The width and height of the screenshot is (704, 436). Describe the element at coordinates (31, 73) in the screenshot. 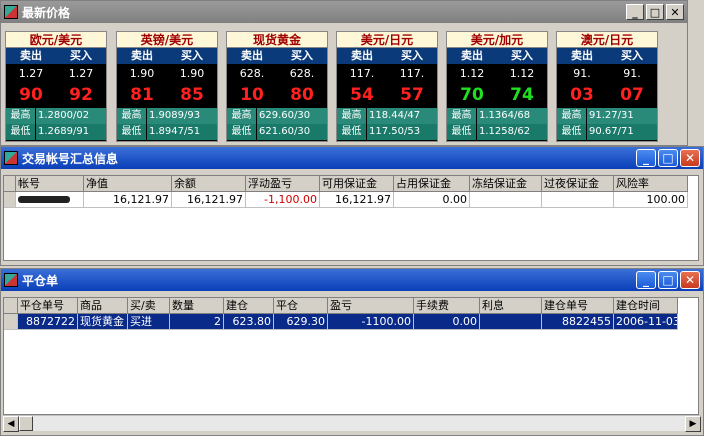

I see `sell-price-prefix: 1.27` at that location.